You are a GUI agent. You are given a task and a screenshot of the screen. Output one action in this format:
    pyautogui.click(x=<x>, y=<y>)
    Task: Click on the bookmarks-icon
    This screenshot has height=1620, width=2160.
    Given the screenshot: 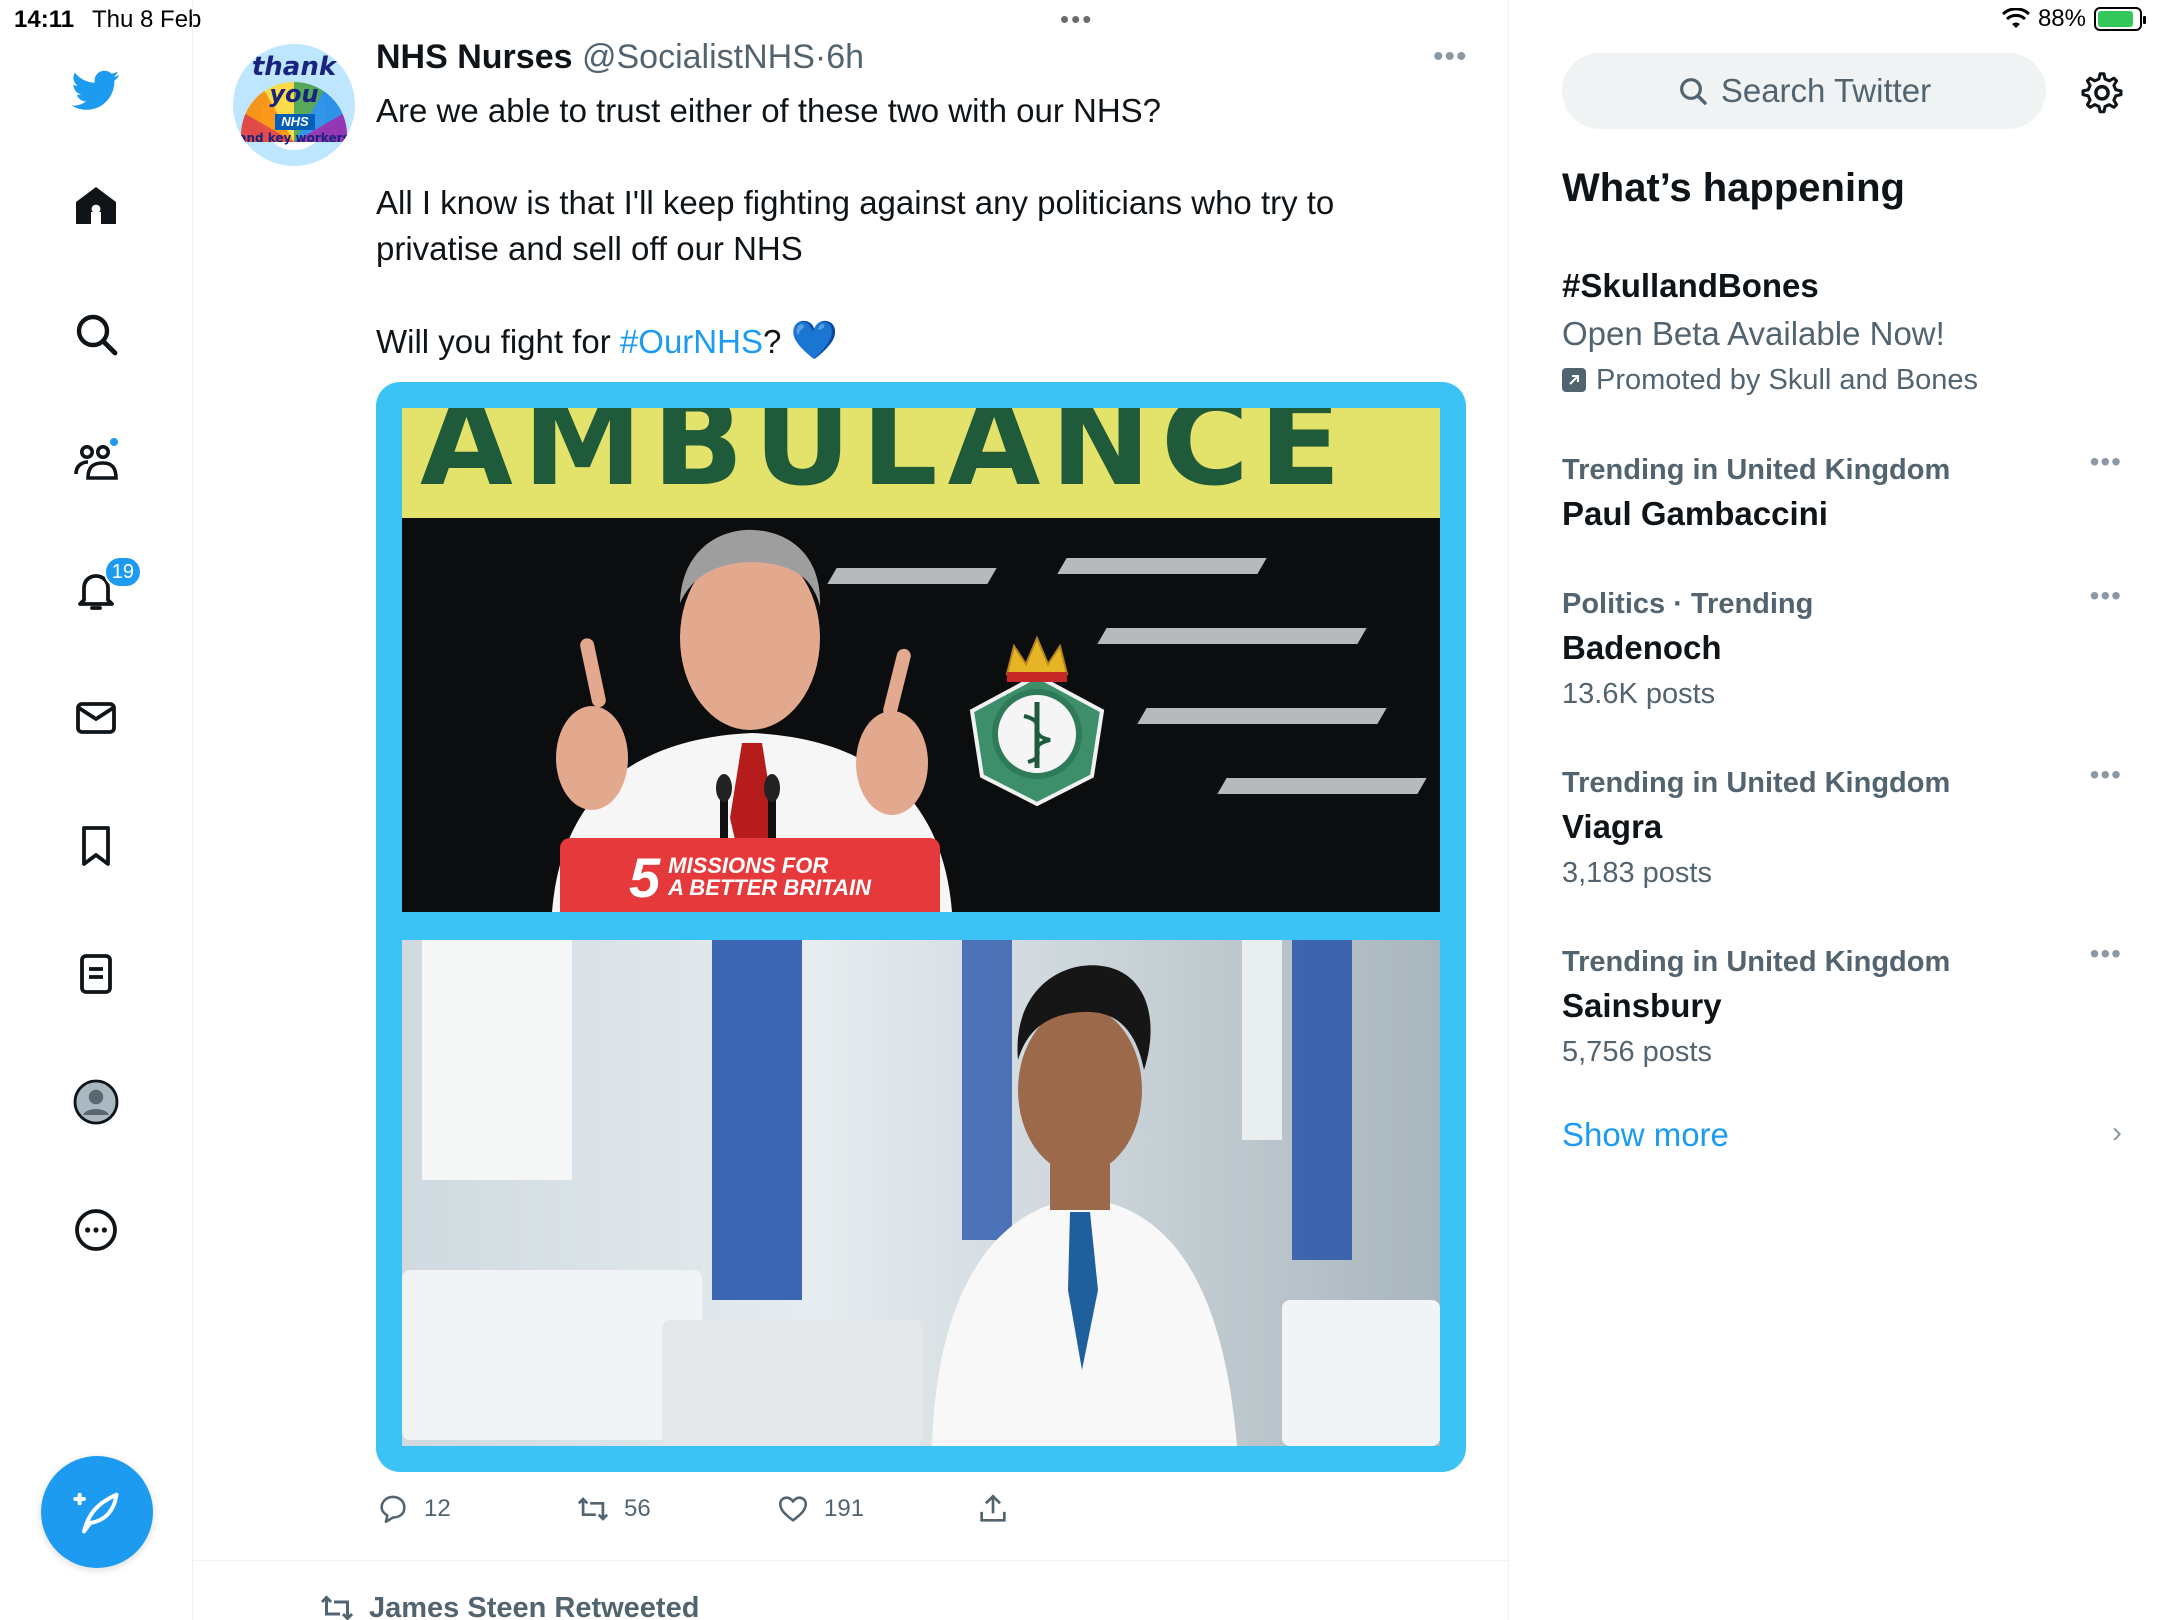 What is the action you would take?
    pyautogui.click(x=96, y=846)
    